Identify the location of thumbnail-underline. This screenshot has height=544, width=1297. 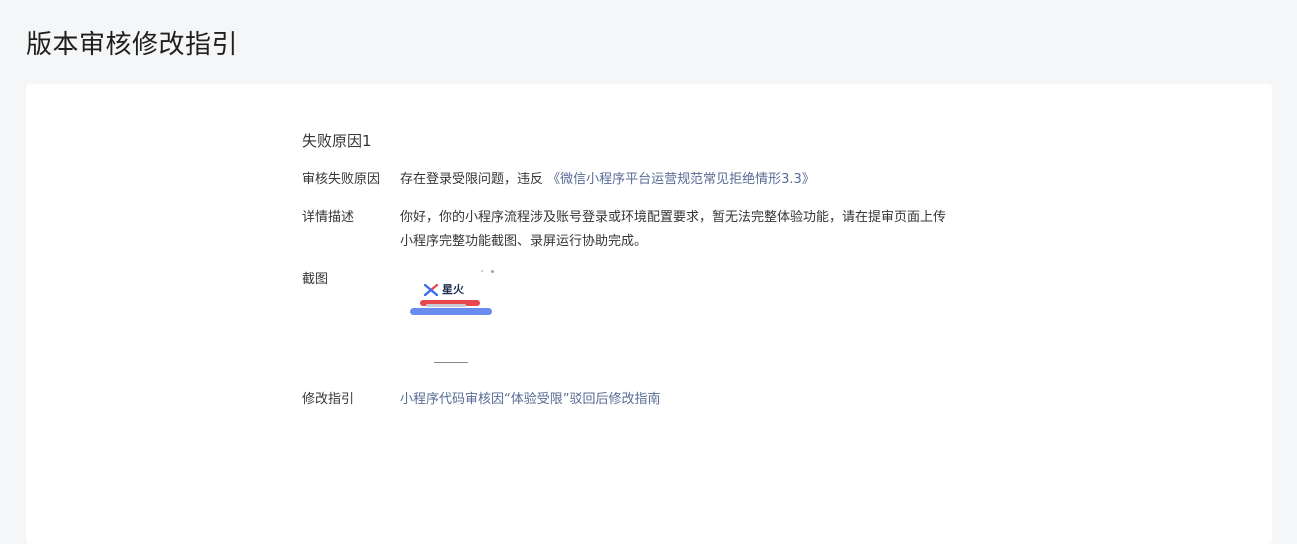
(451, 362).